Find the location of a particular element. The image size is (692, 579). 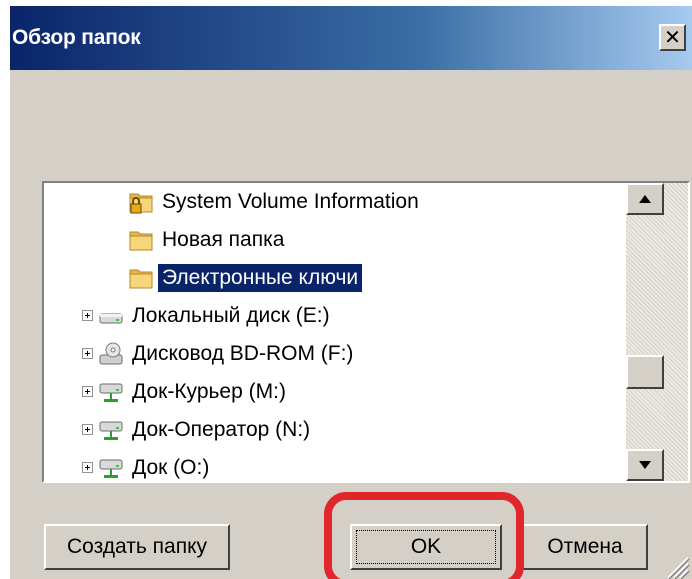

tree-item-label: Новая папка is located at coordinates (223, 239).